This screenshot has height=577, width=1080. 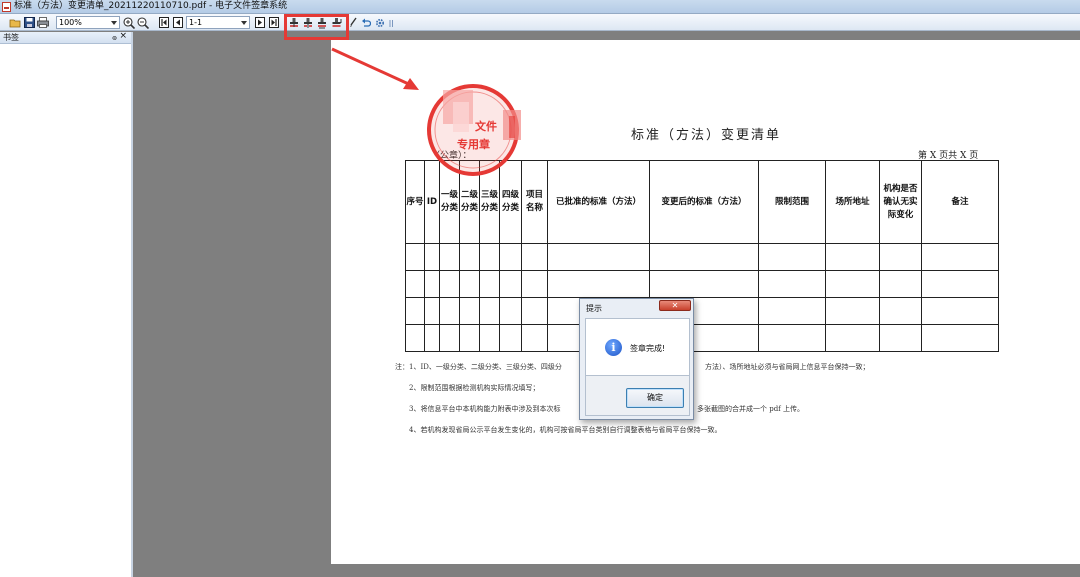 I want to click on applied-seal-stamp: 文件 专用章, so click(x=476, y=129).